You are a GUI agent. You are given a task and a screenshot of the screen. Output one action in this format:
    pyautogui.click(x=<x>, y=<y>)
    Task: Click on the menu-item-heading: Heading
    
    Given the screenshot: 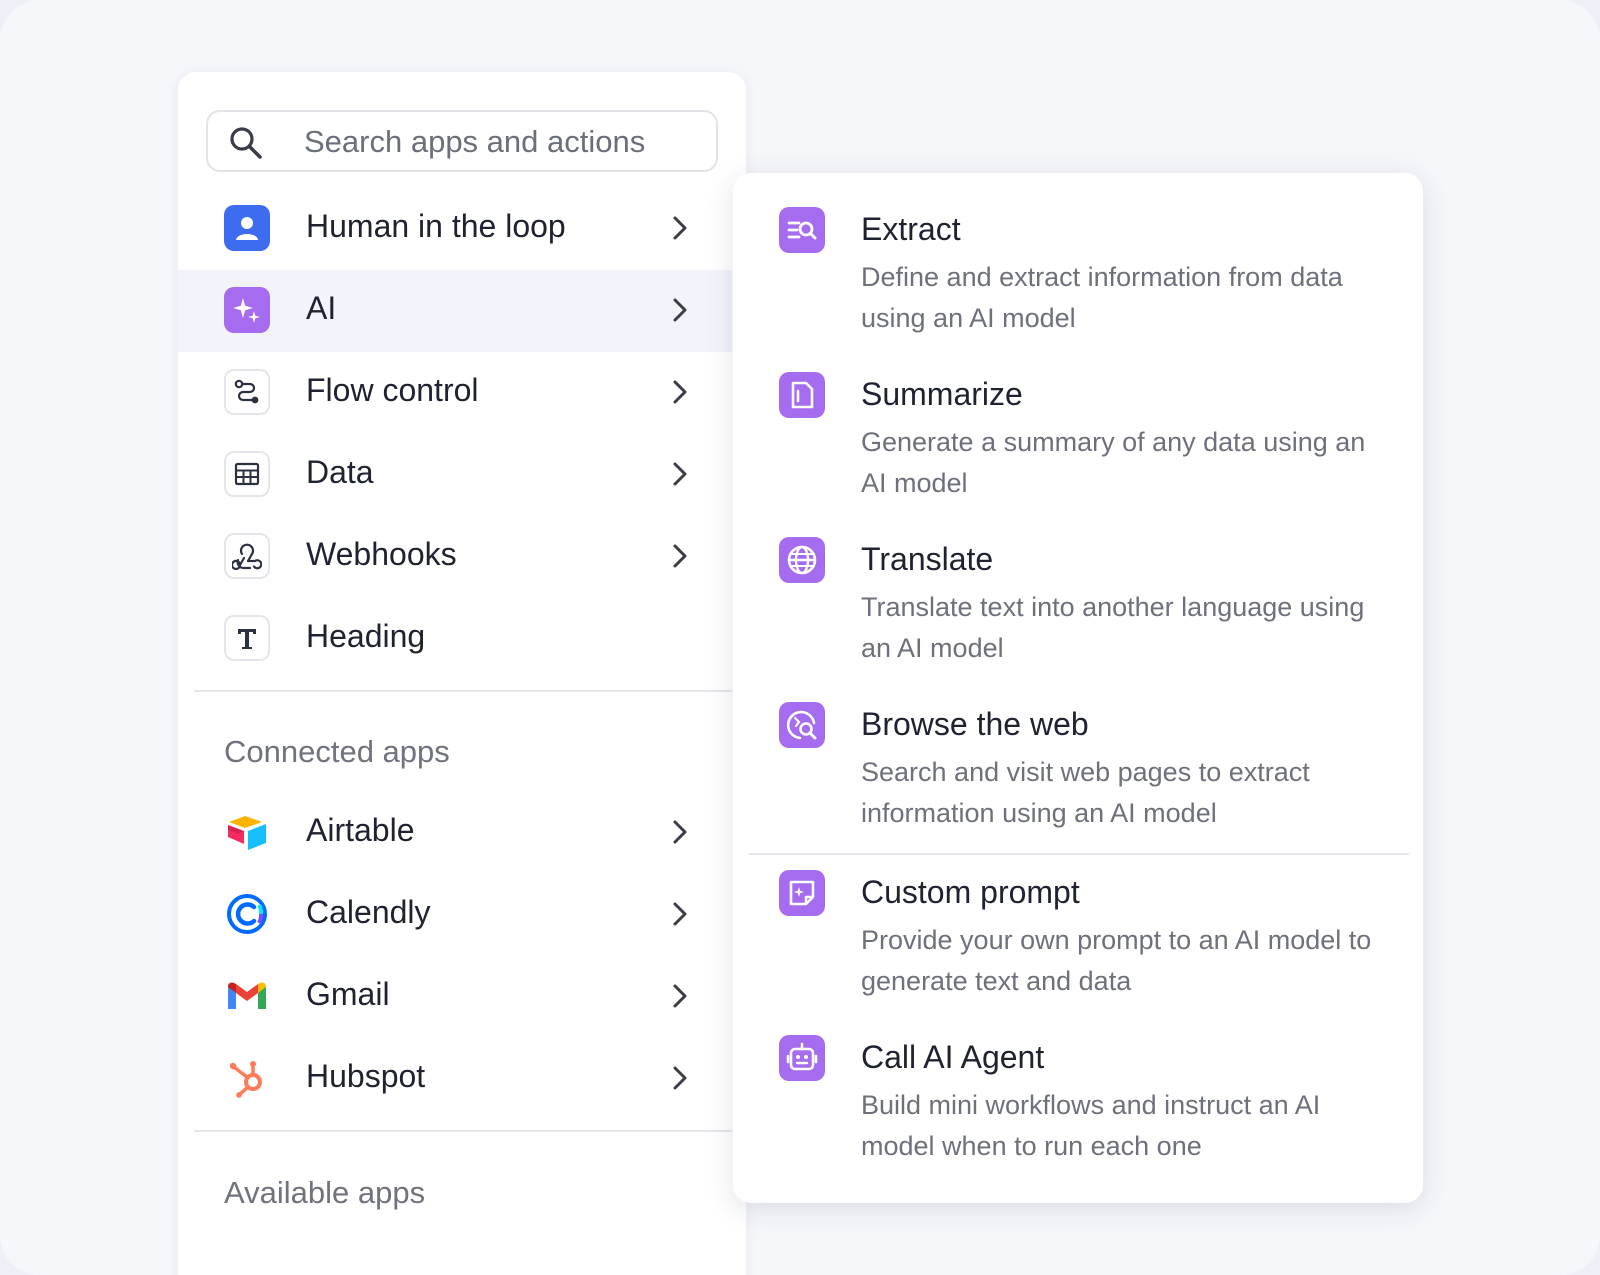 What is the action you would take?
    pyautogui.click(x=455, y=639)
    